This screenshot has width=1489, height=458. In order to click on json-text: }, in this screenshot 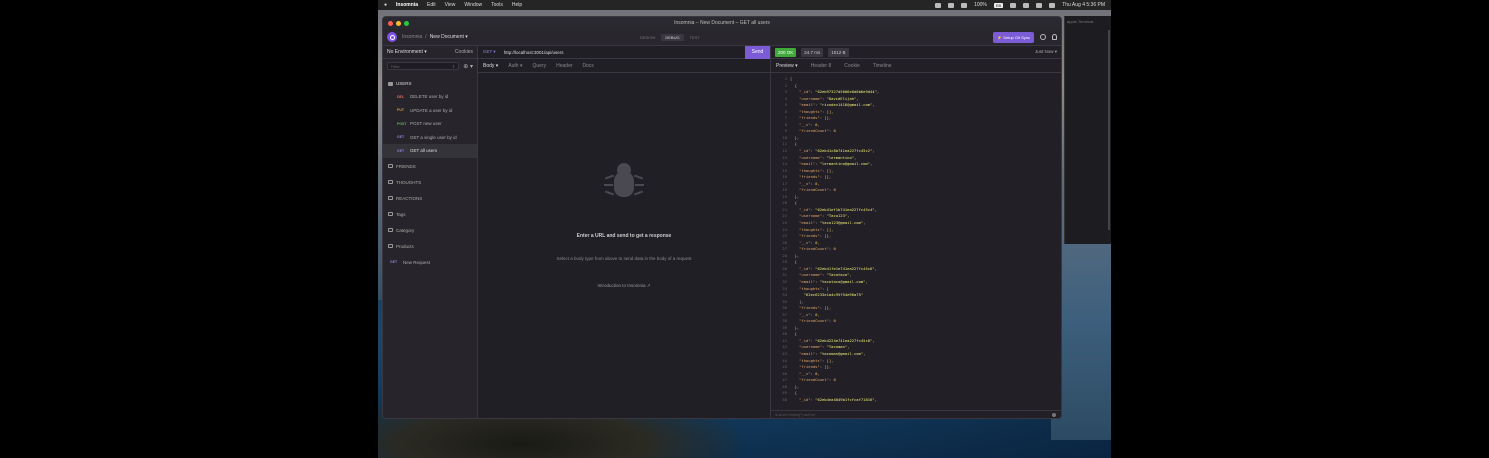, I will do `click(795, 137)`.